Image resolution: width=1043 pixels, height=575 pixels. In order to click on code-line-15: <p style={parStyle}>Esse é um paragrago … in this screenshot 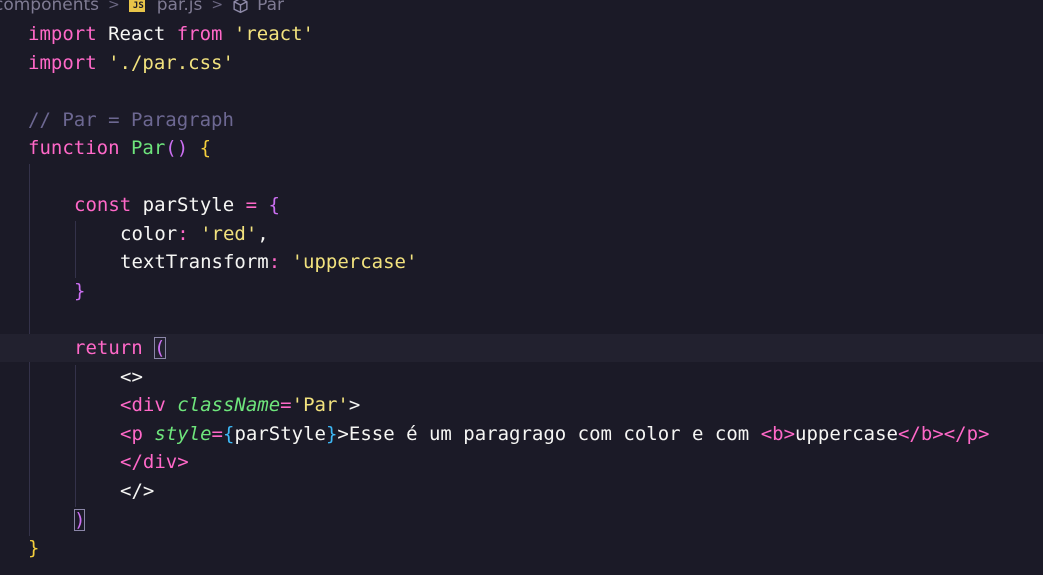, I will do `click(581, 434)`.